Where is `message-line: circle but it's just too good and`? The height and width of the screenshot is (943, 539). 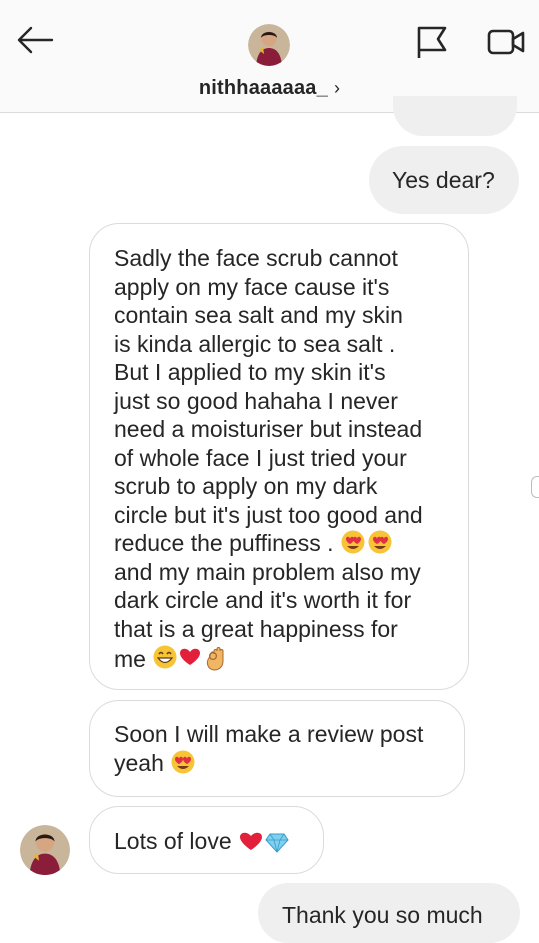
message-line: circle but it's just too good and is located at coordinates (268, 514).